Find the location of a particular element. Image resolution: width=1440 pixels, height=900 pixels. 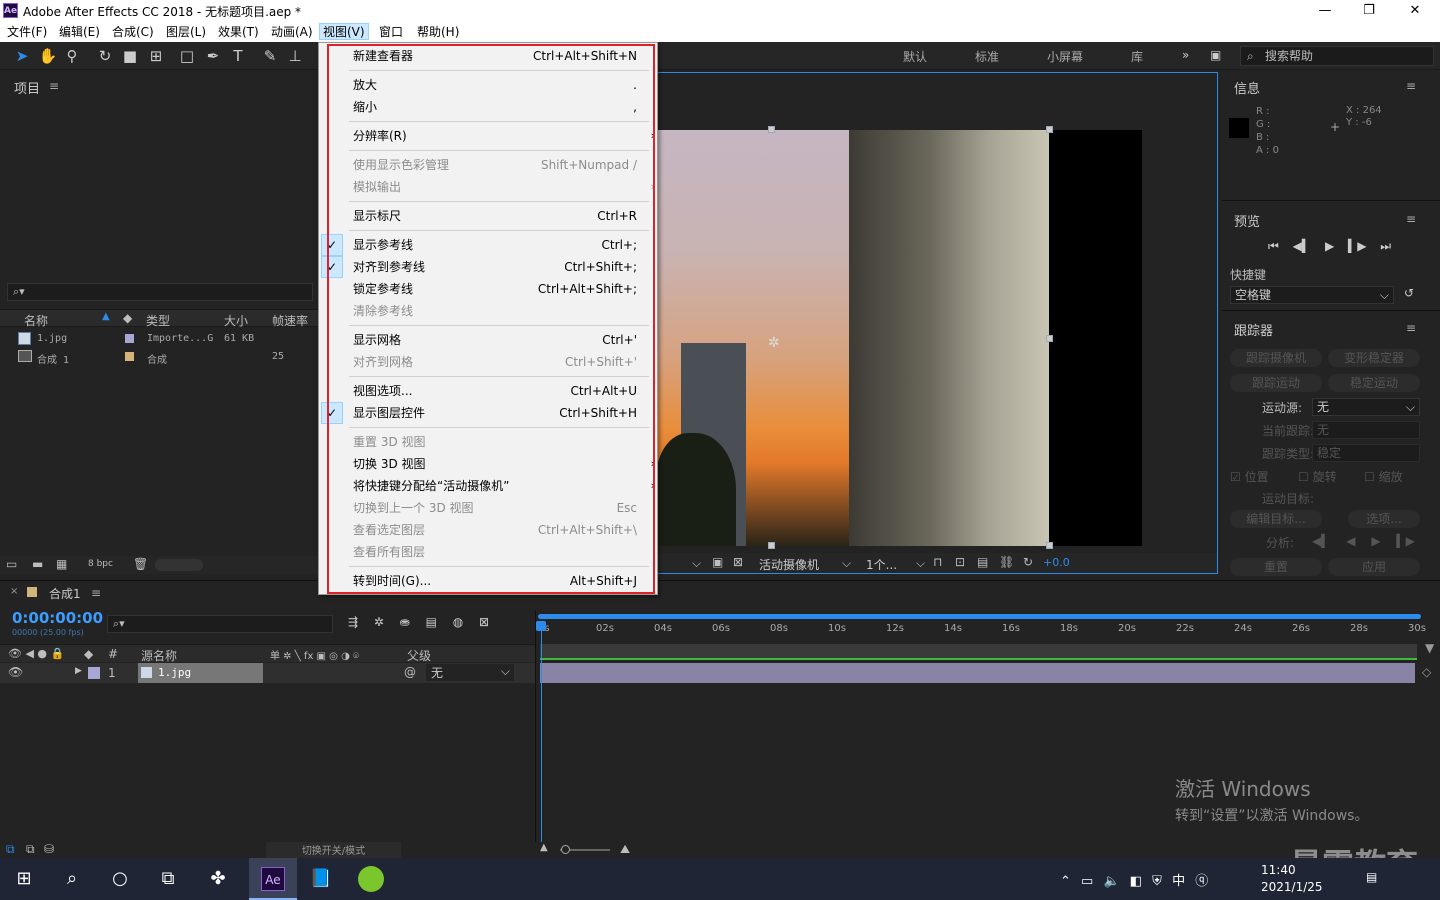

col-type: 类型 is located at coordinates (158, 320).